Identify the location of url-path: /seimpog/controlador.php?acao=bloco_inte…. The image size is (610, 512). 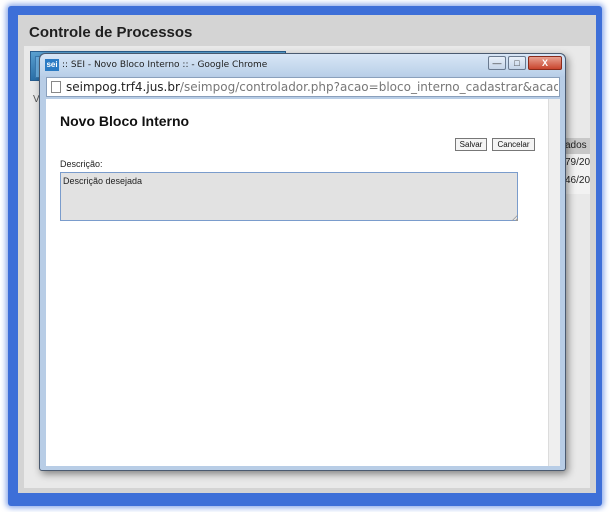
(368, 87).